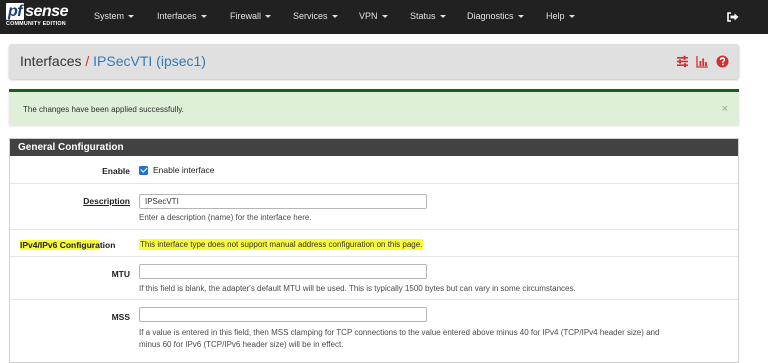  Describe the element at coordinates (51, 61) in the screenshot. I see `breadcrumb-interfaces: Interfaces` at that location.